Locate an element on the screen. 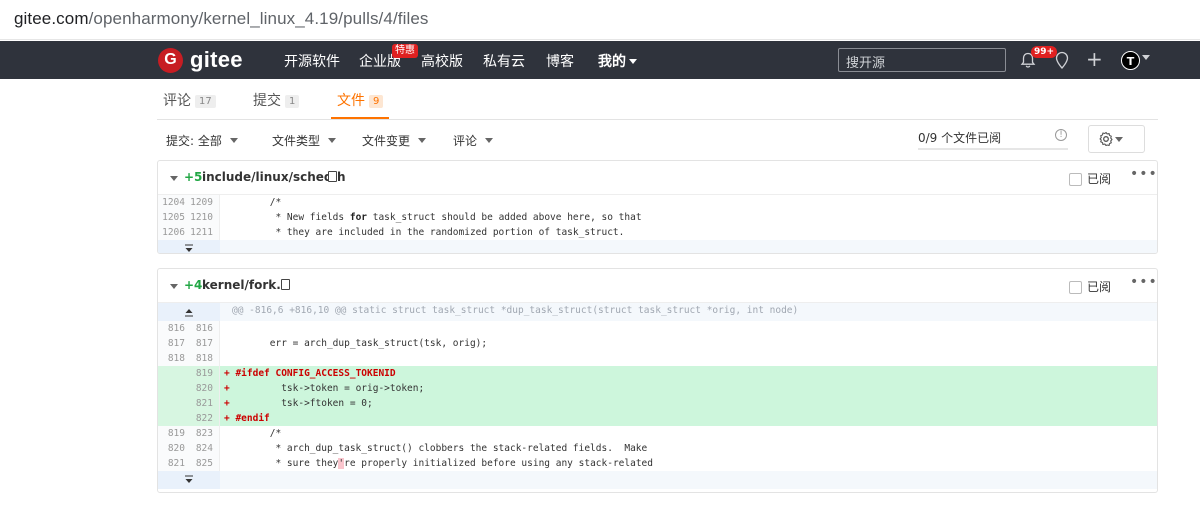  tab-commits-count: 1 is located at coordinates (292, 101).